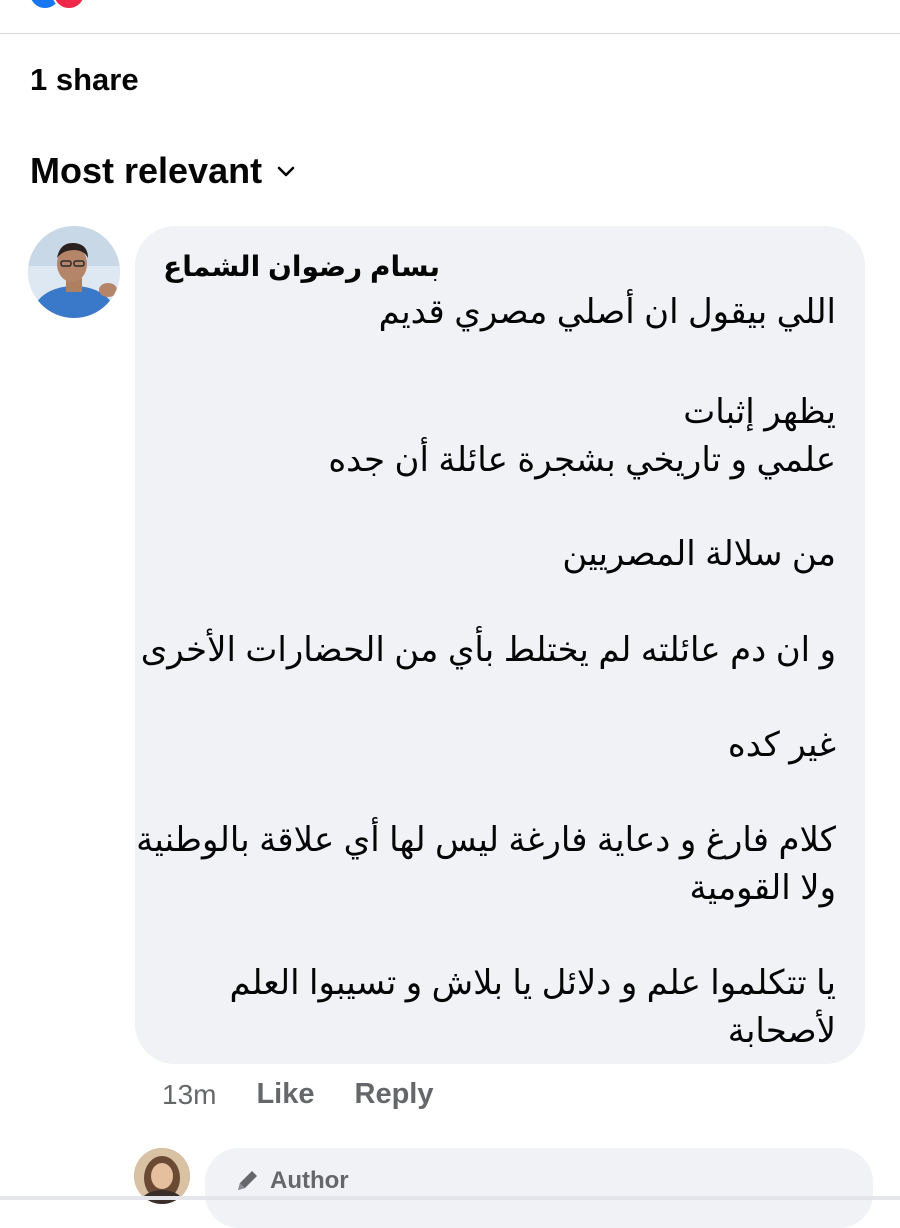 This screenshot has width=900, height=1228. I want to click on comment-line: لأصحابة, so click(781, 1031).